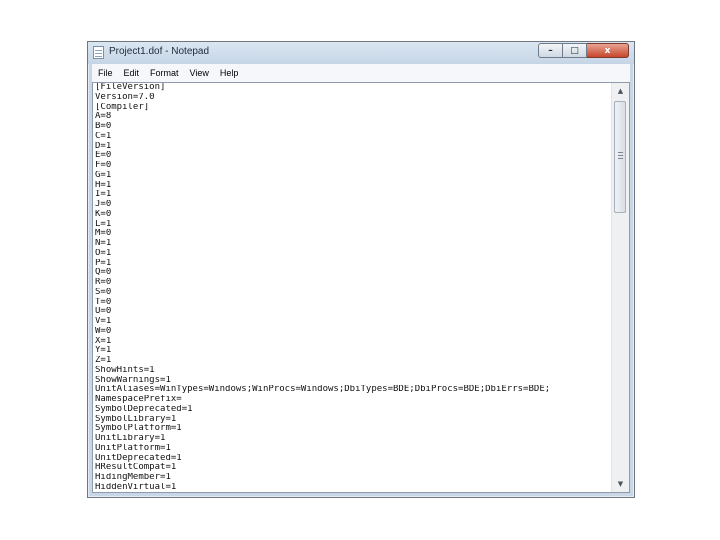 The height and width of the screenshot is (540, 720). Describe the element at coordinates (103, 341) in the screenshot. I see `text-line: X=1` at that location.